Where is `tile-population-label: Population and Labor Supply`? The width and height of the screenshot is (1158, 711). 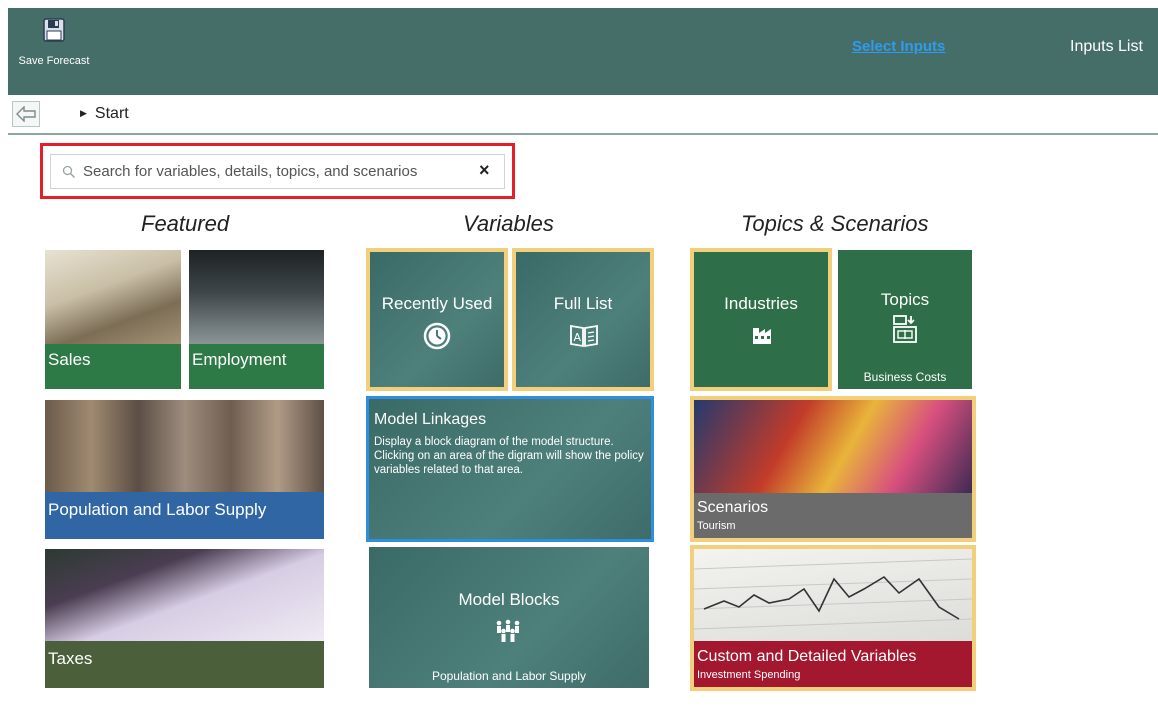 tile-population-label: Population and Labor Supply is located at coordinates (157, 509).